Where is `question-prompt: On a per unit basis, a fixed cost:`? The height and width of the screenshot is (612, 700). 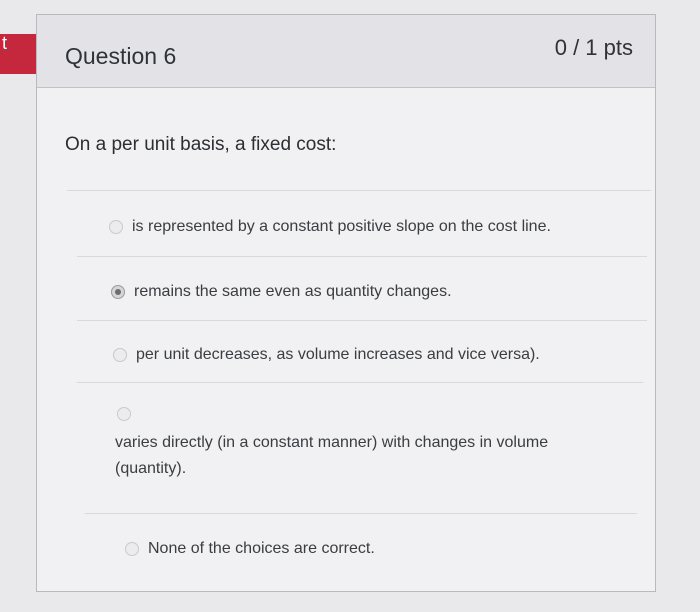 question-prompt: On a per unit basis, a fixed cost: is located at coordinates (201, 144).